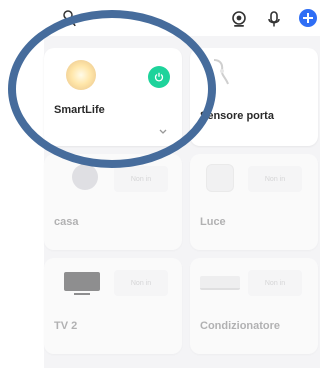  What do you see at coordinates (113, 306) in the screenshot?
I see `device-card-tv2: Non in TV 2` at bounding box center [113, 306].